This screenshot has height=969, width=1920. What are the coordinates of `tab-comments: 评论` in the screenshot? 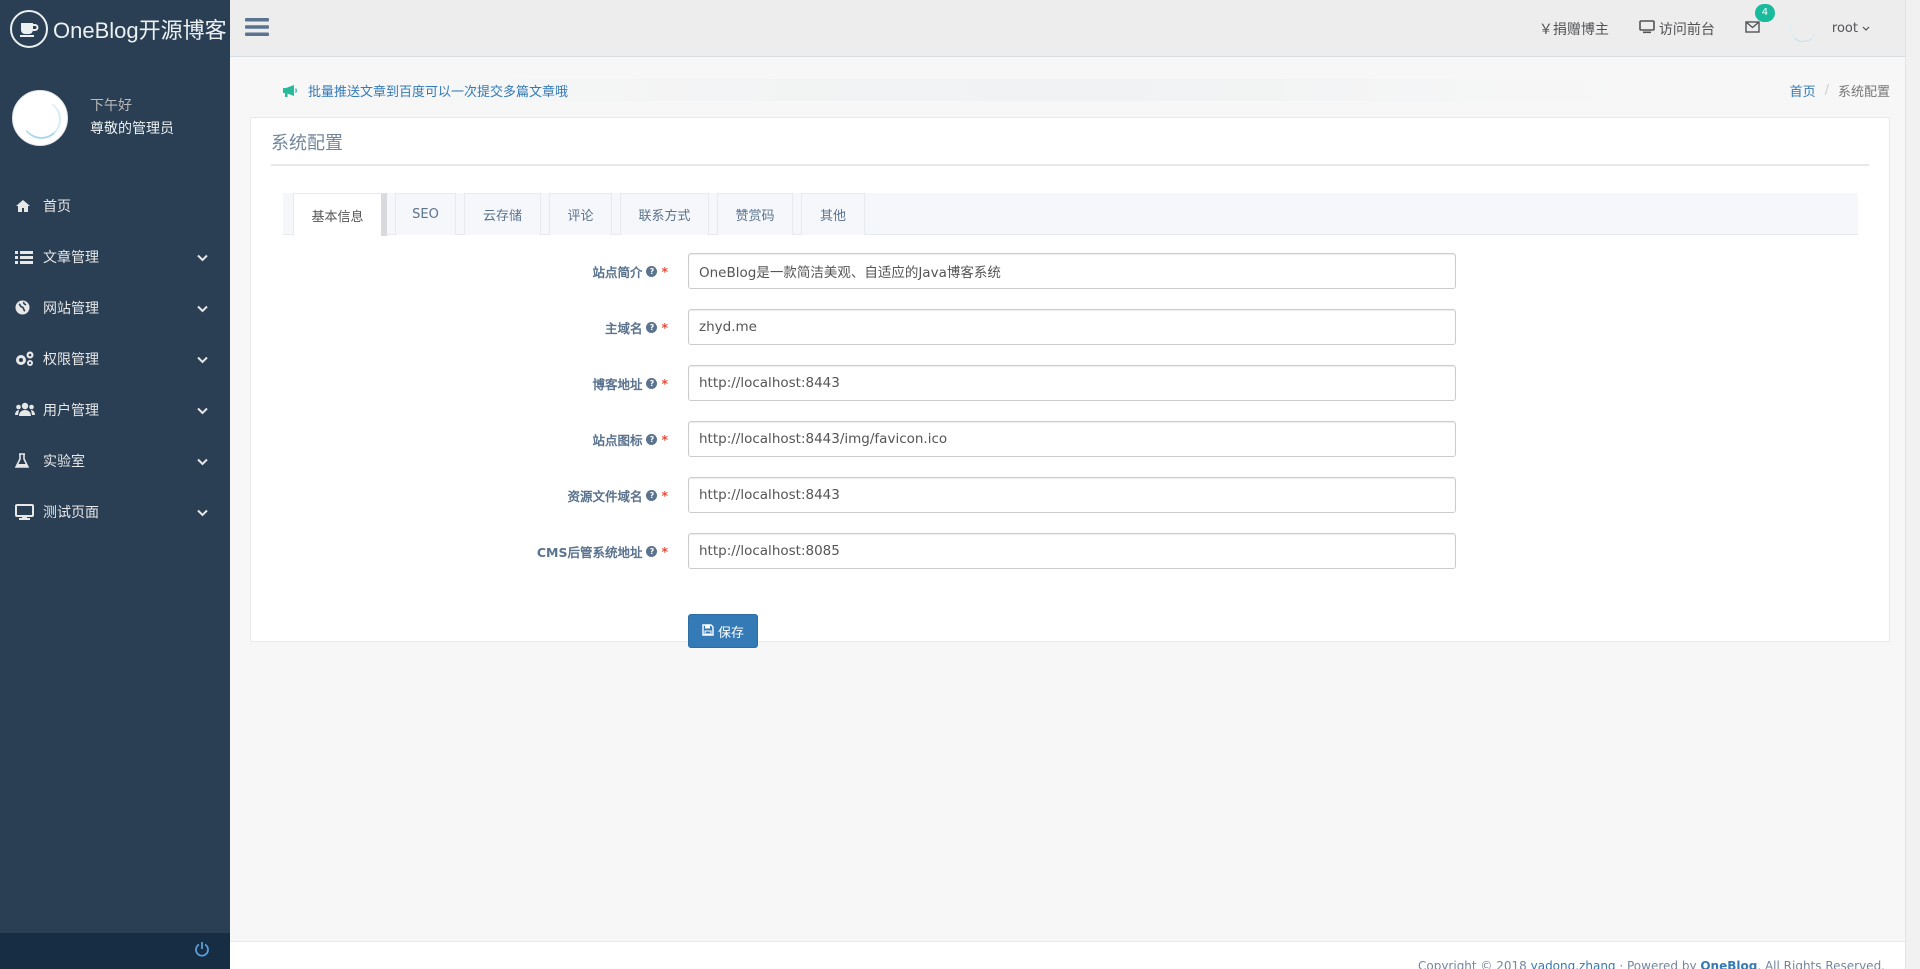 It's located at (580, 214).